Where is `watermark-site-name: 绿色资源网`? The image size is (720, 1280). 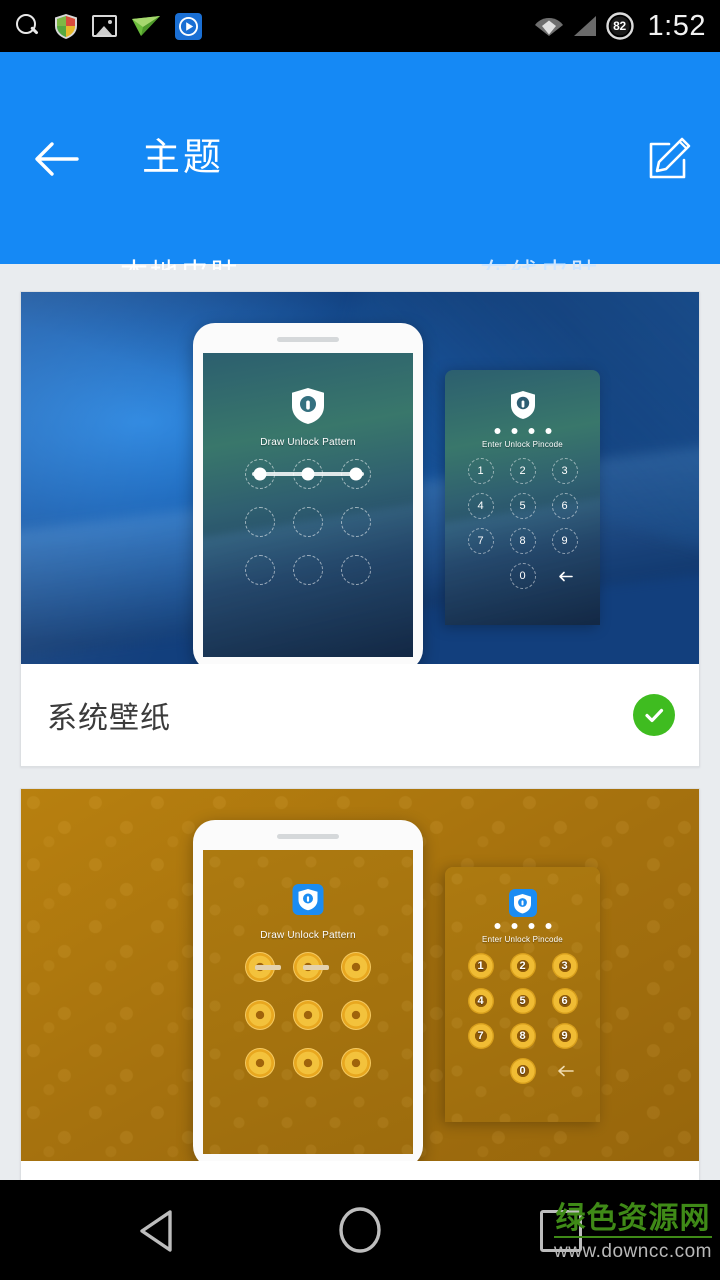
watermark-site-name: 绿色资源网 is located at coordinates (633, 1221).